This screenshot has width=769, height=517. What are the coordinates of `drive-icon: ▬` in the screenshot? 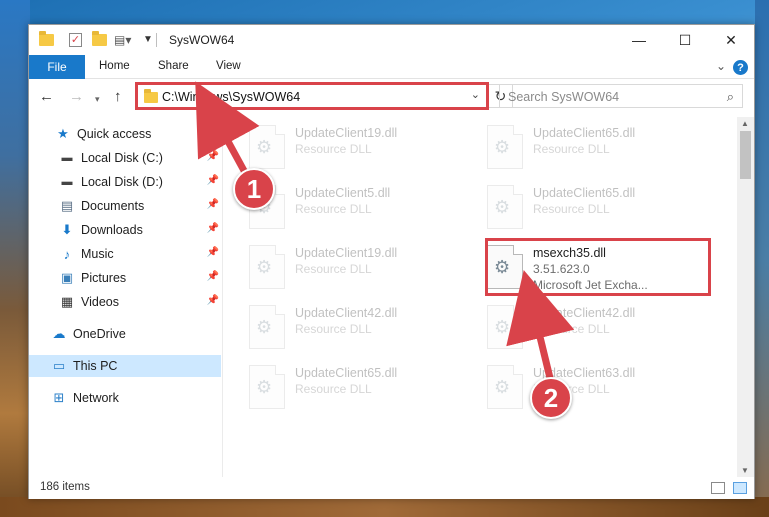 It's located at (67, 158).